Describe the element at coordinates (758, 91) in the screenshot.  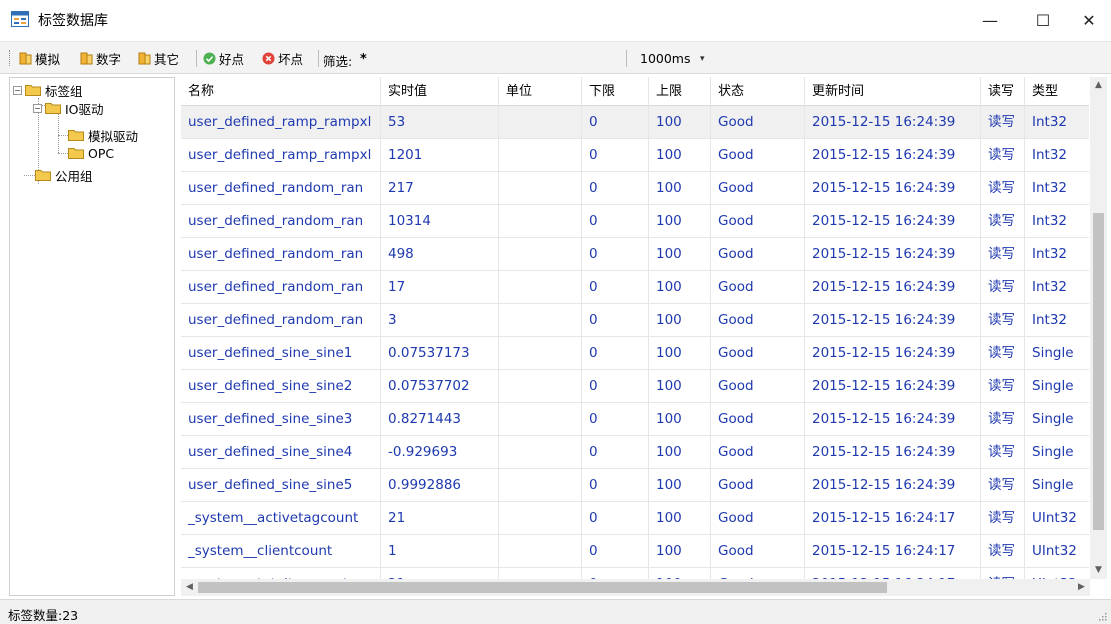
I see `column-header-status: 状态` at that location.